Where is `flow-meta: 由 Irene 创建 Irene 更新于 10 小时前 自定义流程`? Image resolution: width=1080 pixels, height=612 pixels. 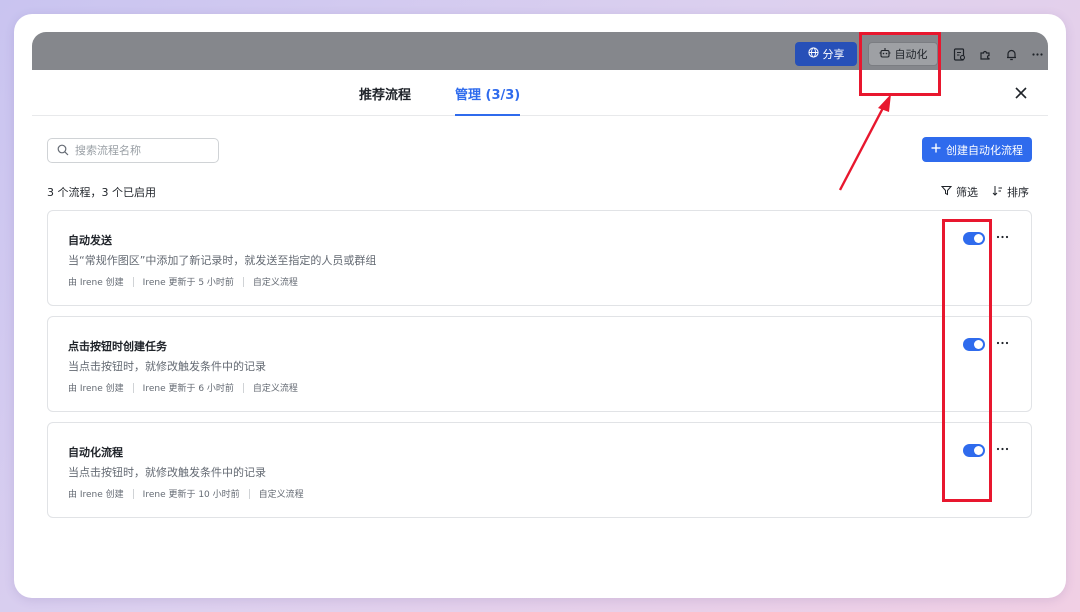 flow-meta: 由 Irene 创建 Irene 更新于 10 小时前 自定义流程 is located at coordinates (186, 493).